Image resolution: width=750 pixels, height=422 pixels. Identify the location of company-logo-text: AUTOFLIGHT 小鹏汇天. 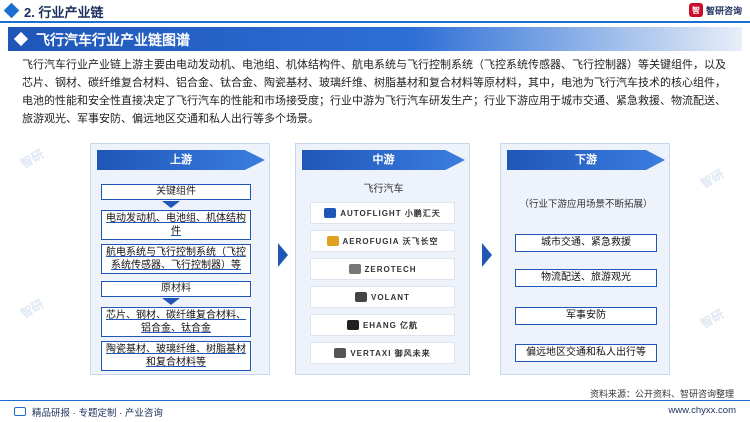
(390, 213).